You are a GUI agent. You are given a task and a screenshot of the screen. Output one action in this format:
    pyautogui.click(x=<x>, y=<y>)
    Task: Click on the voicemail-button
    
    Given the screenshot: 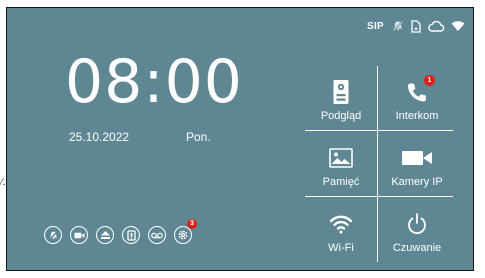 What is the action you would take?
    pyautogui.click(x=157, y=235)
    